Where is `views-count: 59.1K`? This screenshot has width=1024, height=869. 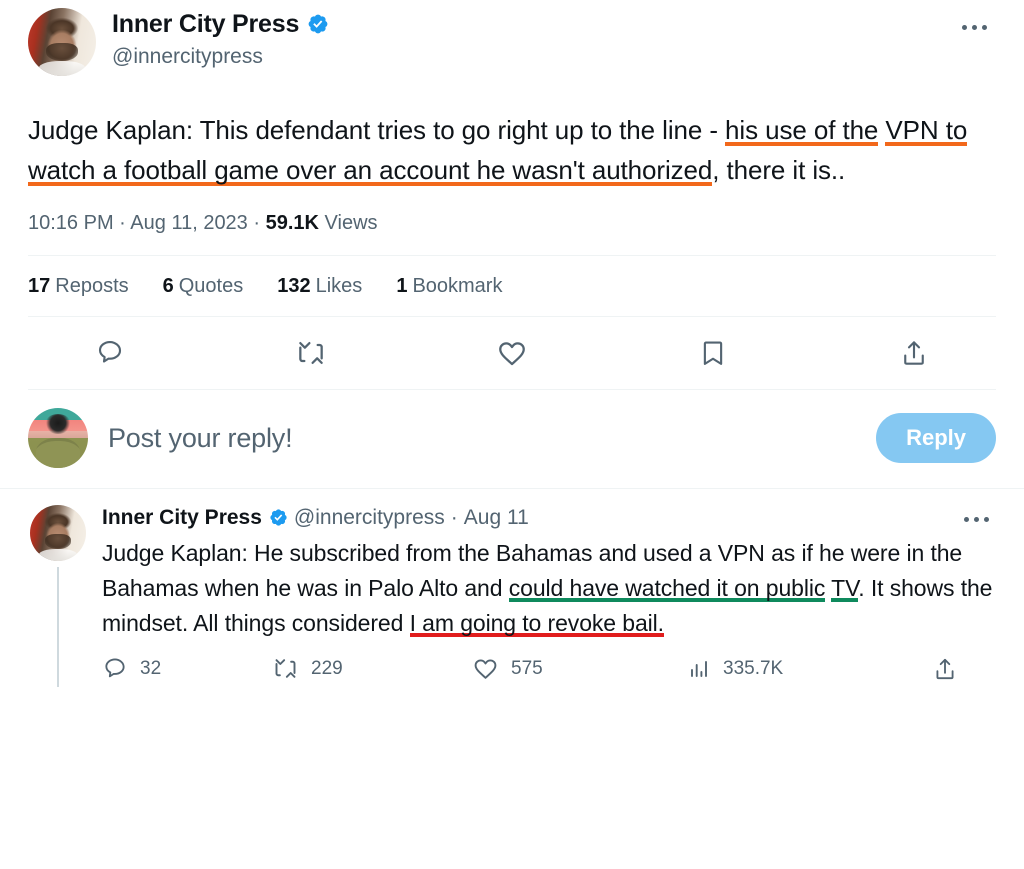
views-count: 59.1K is located at coordinates (292, 223).